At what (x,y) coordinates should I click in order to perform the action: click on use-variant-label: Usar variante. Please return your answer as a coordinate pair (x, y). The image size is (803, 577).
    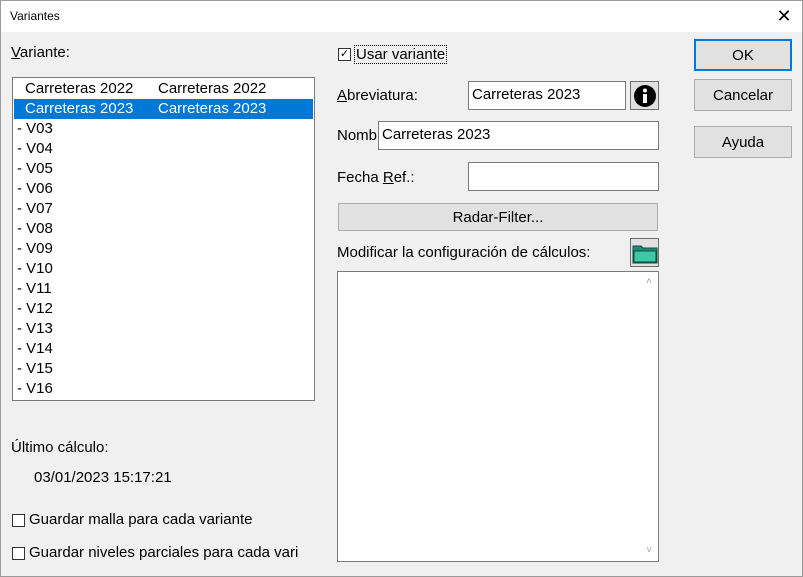
    Looking at the image, I should click on (401, 54).